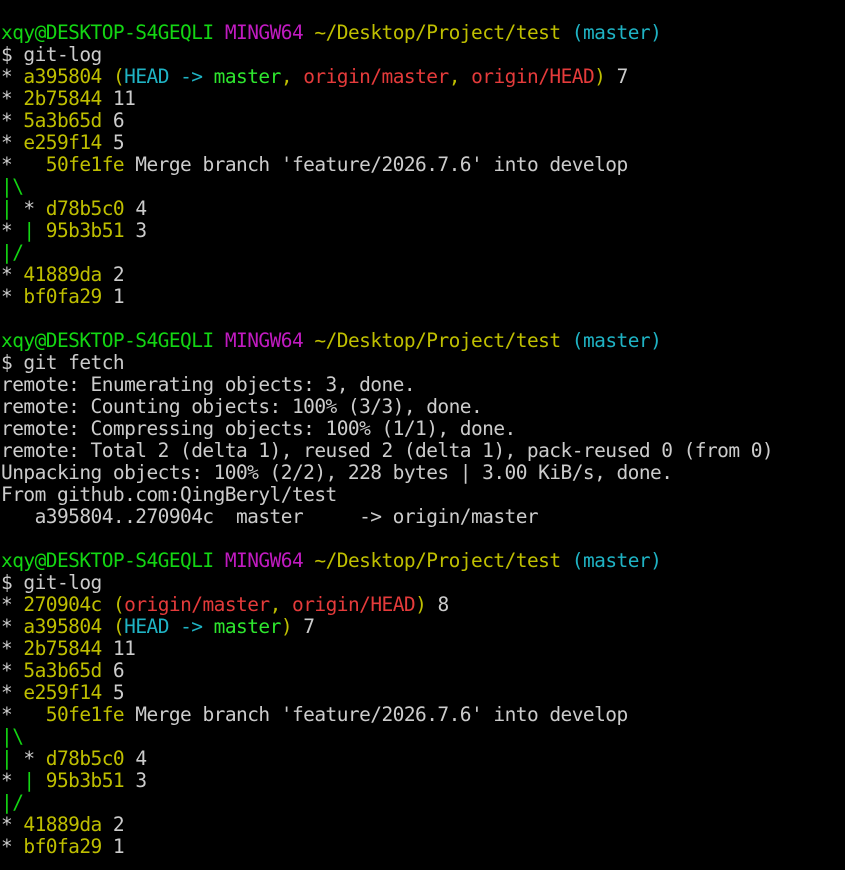 The width and height of the screenshot is (845, 870). Describe the element at coordinates (62, 671) in the screenshot. I see `terminal-text-segment: 5a3b65d` at that location.